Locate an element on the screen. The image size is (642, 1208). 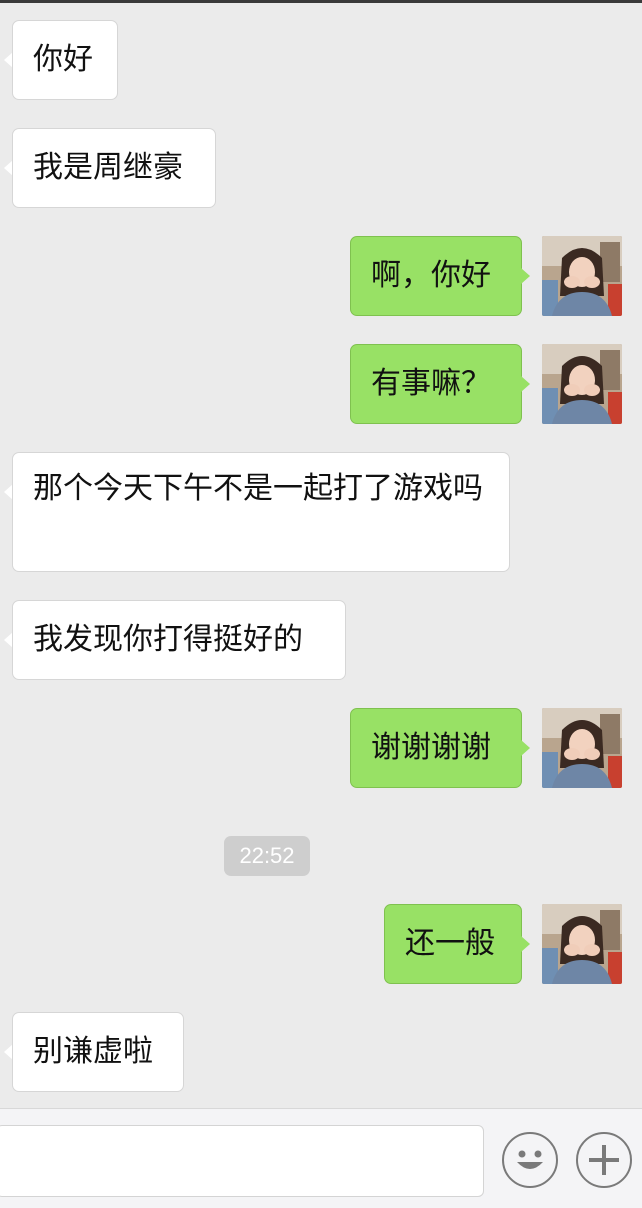
message-text: 谢谢谢谢 is located at coordinates (431, 747).